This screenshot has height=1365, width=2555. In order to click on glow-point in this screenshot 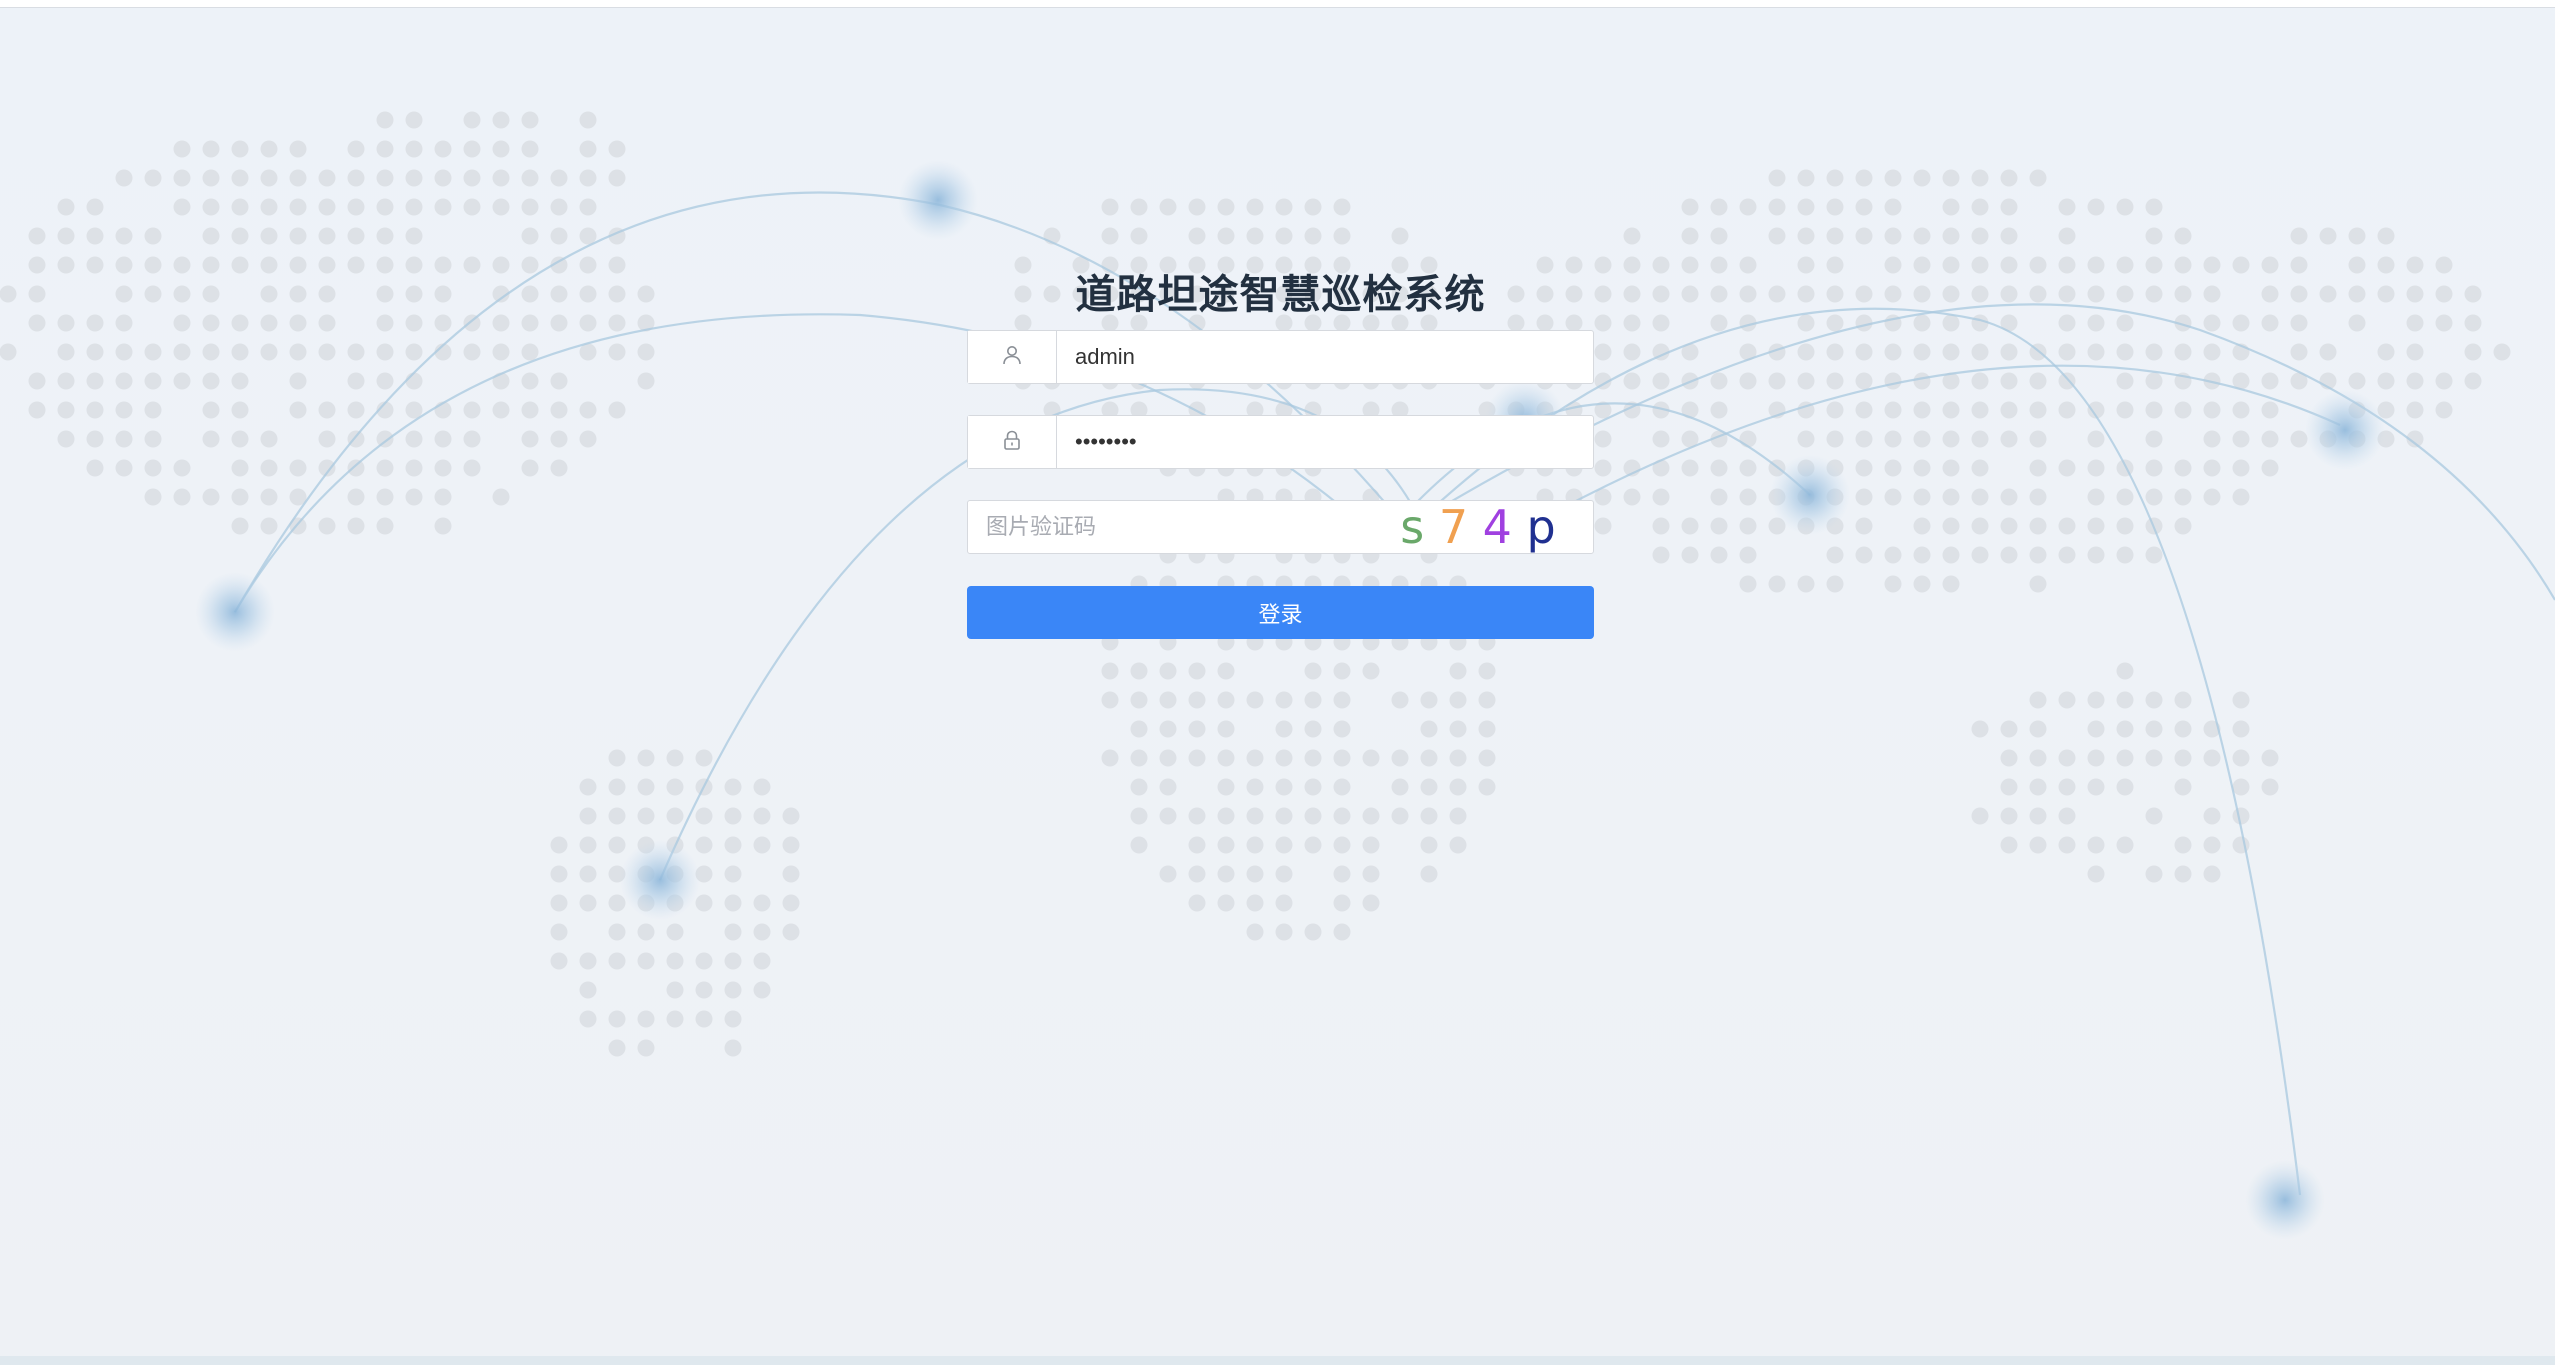, I will do `click(235, 612)`.